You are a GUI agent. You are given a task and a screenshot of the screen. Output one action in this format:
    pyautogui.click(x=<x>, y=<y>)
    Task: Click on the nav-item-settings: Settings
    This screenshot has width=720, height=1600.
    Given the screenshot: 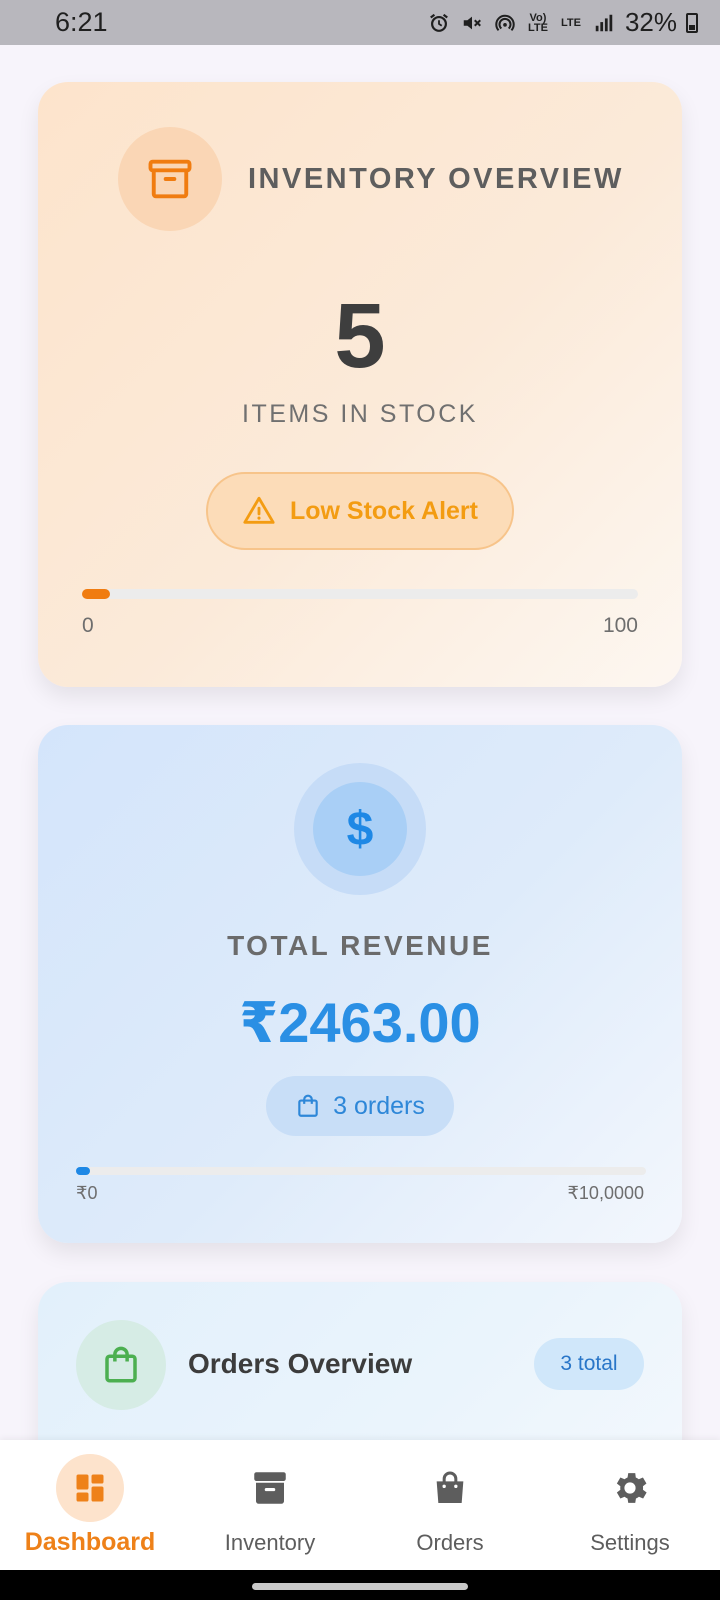 What is the action you would take?
    pyautogui.click(x=630, y=1505)
    